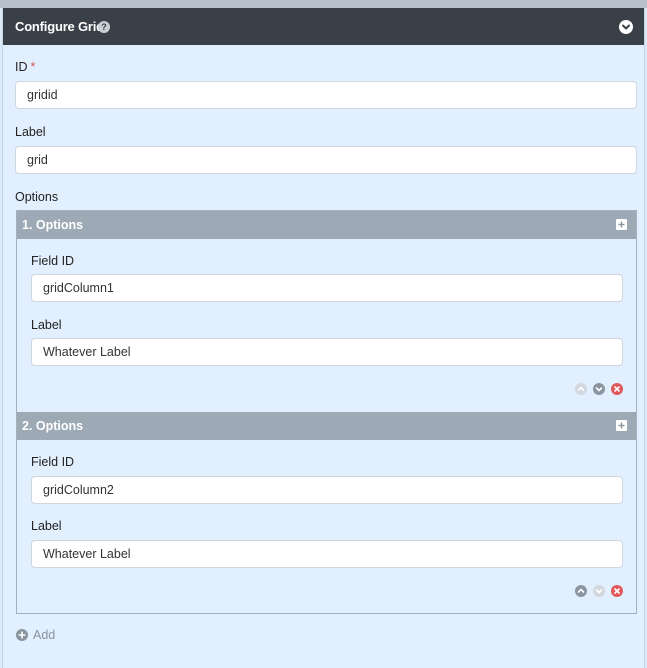 This screenshot has height=668, width=647. Describe the element at coordinates (33, 67) in the screenshot. I see `required-mark: *` at that location.